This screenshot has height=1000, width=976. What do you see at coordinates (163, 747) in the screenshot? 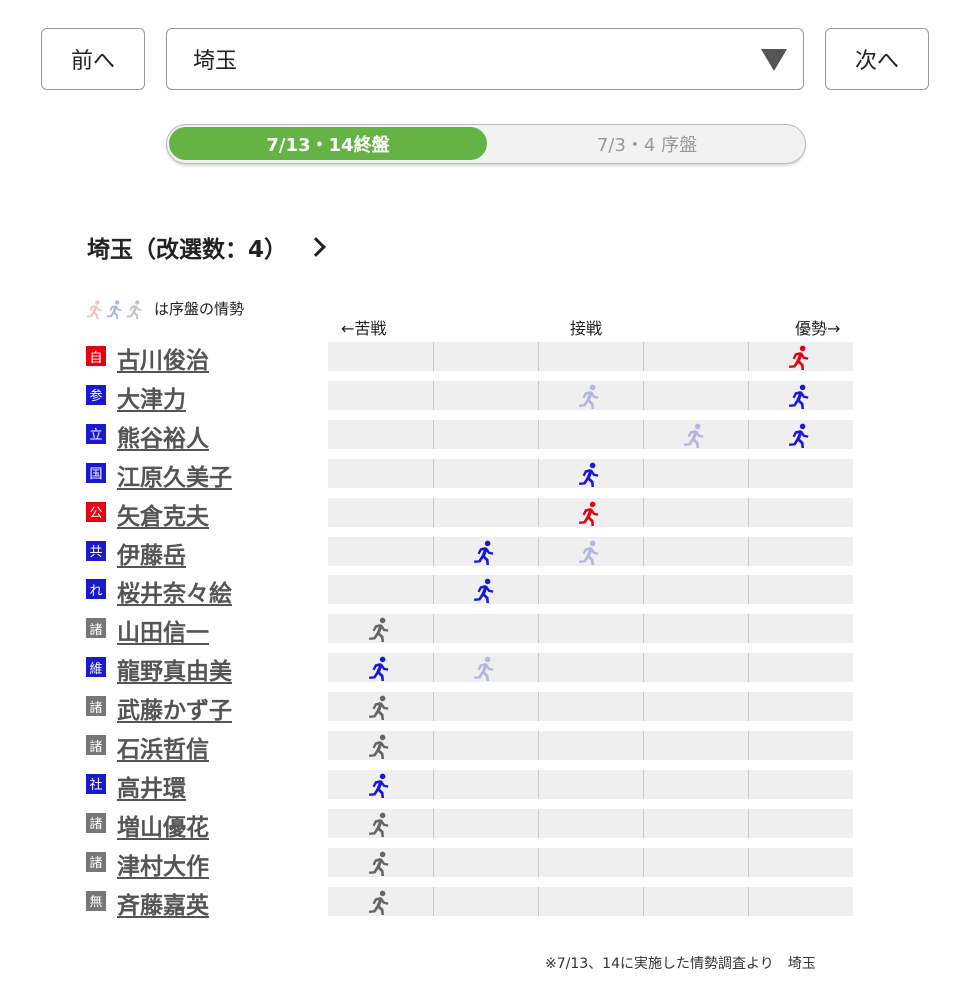
I see `candidate-name-link: 石浜哲信` at bounding box center [163, 747].